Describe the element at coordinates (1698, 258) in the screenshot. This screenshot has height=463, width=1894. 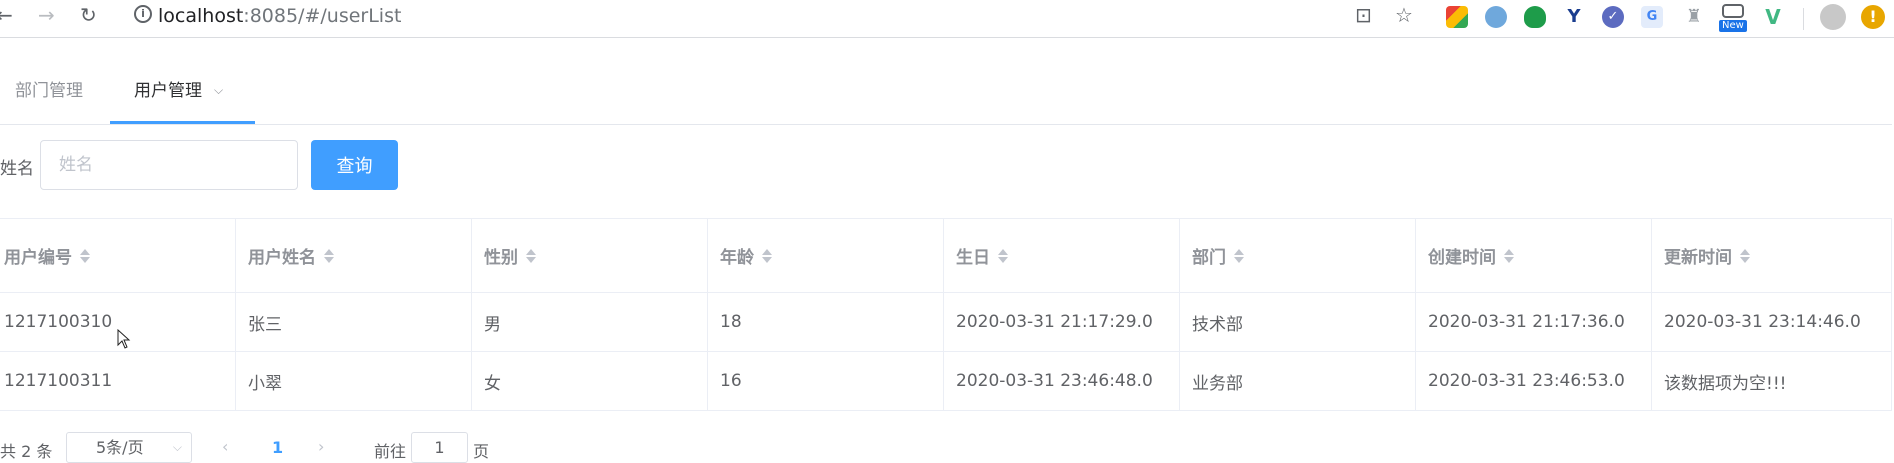
I see `column-header-label: 更新时间` at that location.